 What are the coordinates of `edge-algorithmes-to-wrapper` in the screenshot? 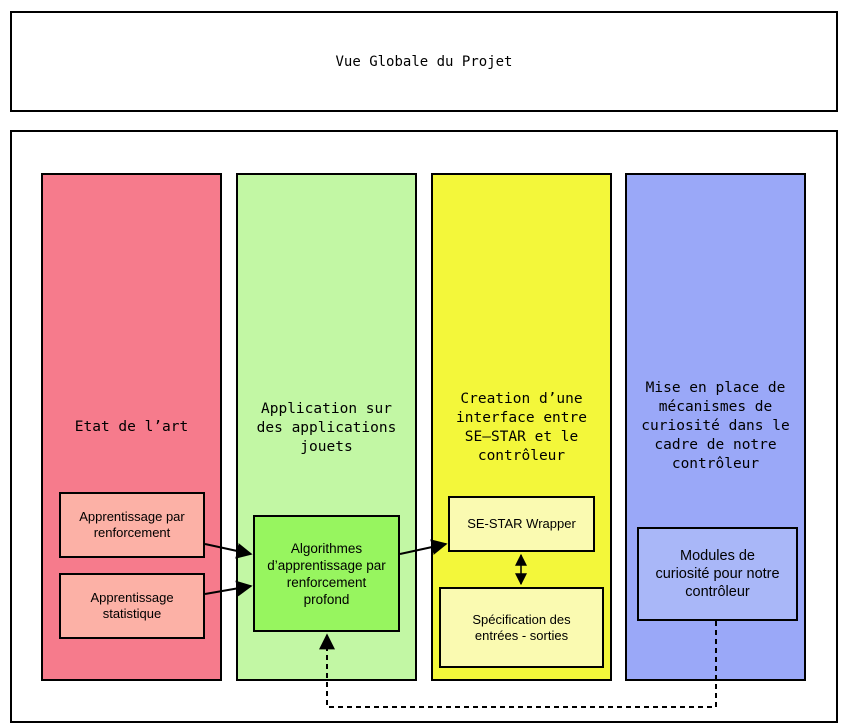 It's located at (423, 547).